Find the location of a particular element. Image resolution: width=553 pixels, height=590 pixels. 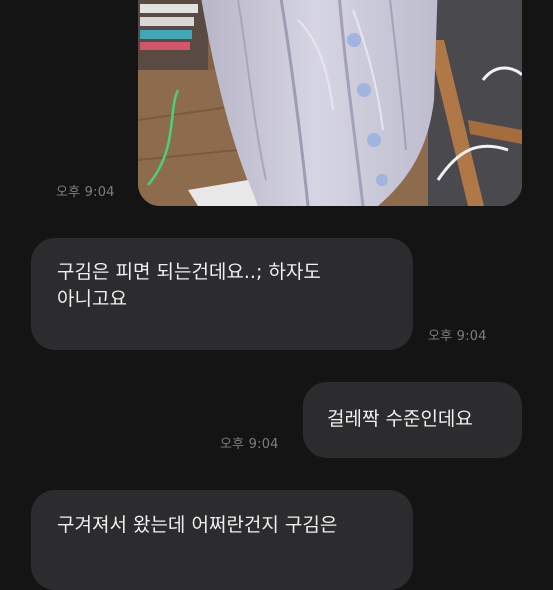

received-message-bubble: 구겨져서 왔는데 어쩌란건지 구김은 is located at coordinates (222, 540).